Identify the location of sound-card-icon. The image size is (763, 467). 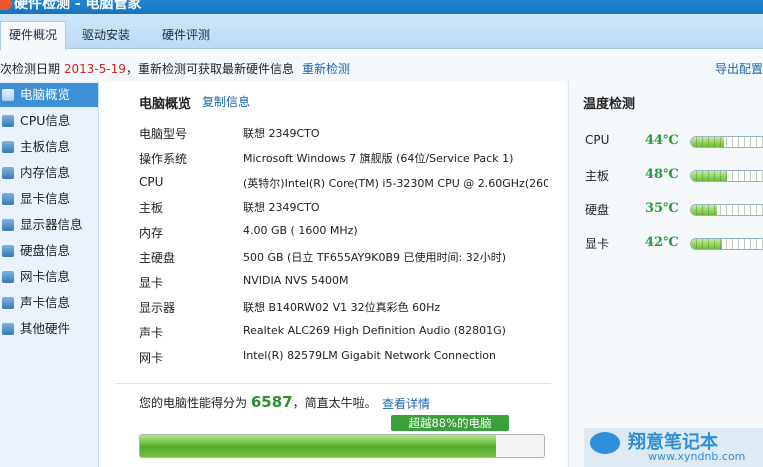
(8, 303).